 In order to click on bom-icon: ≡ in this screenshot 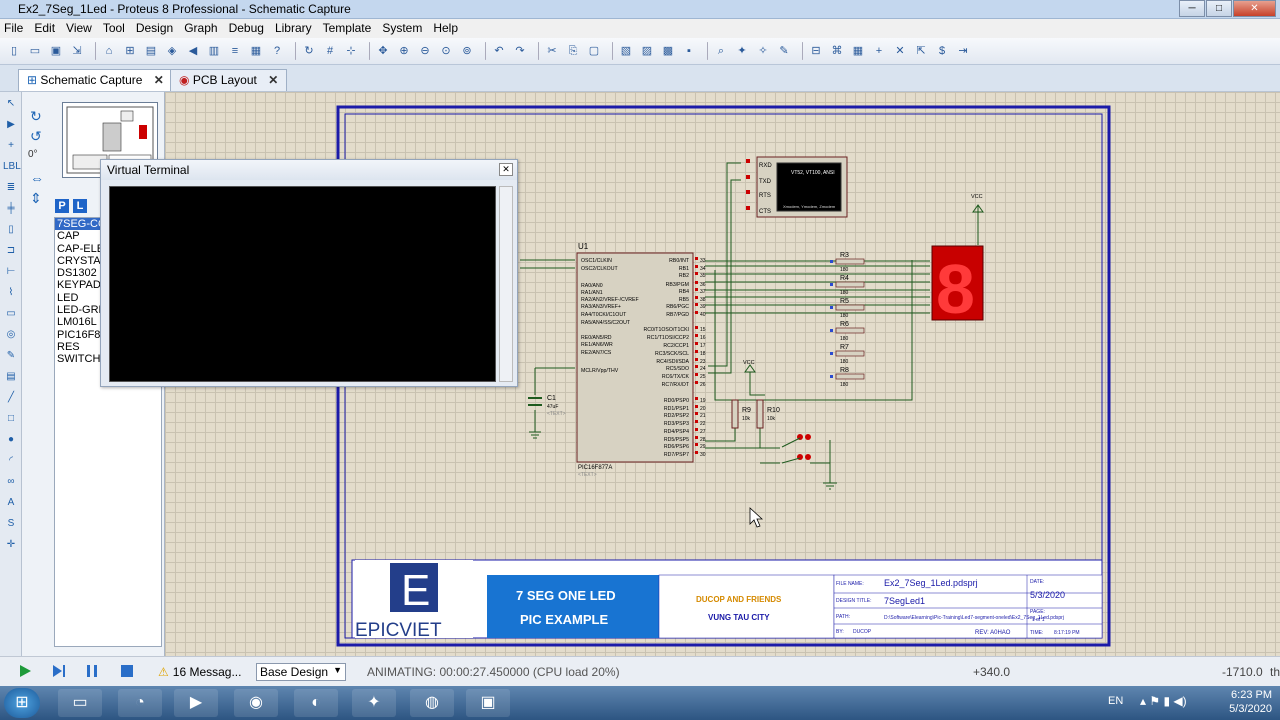, I will do `click(235, 51)`.